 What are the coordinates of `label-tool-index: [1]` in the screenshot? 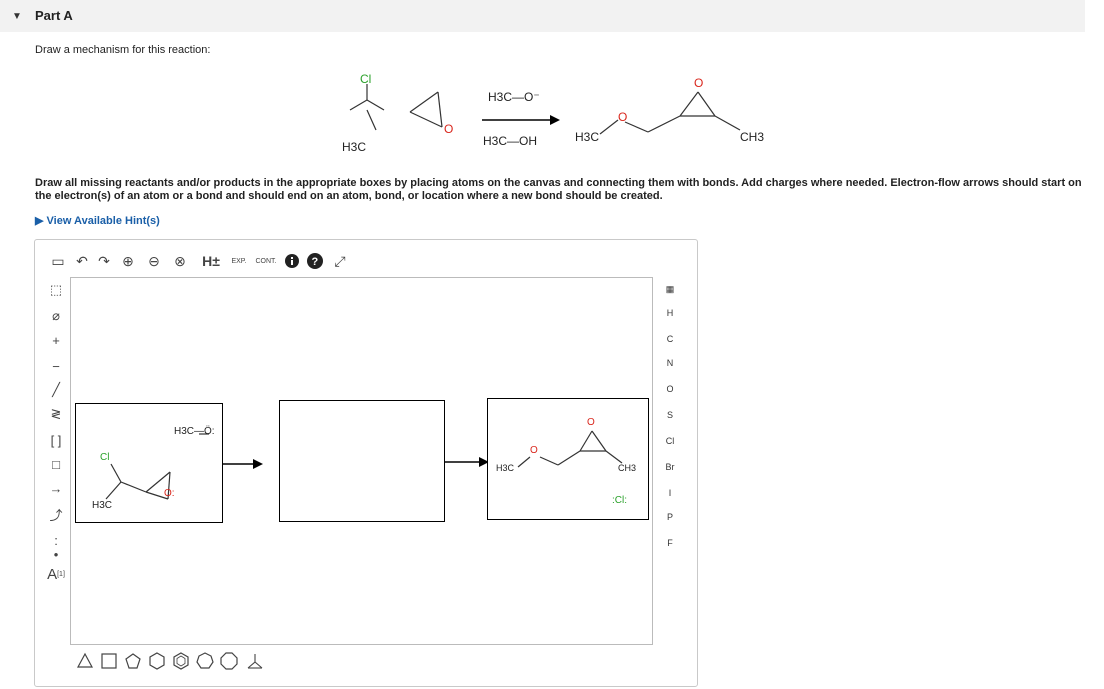 It's located at (61, 574).